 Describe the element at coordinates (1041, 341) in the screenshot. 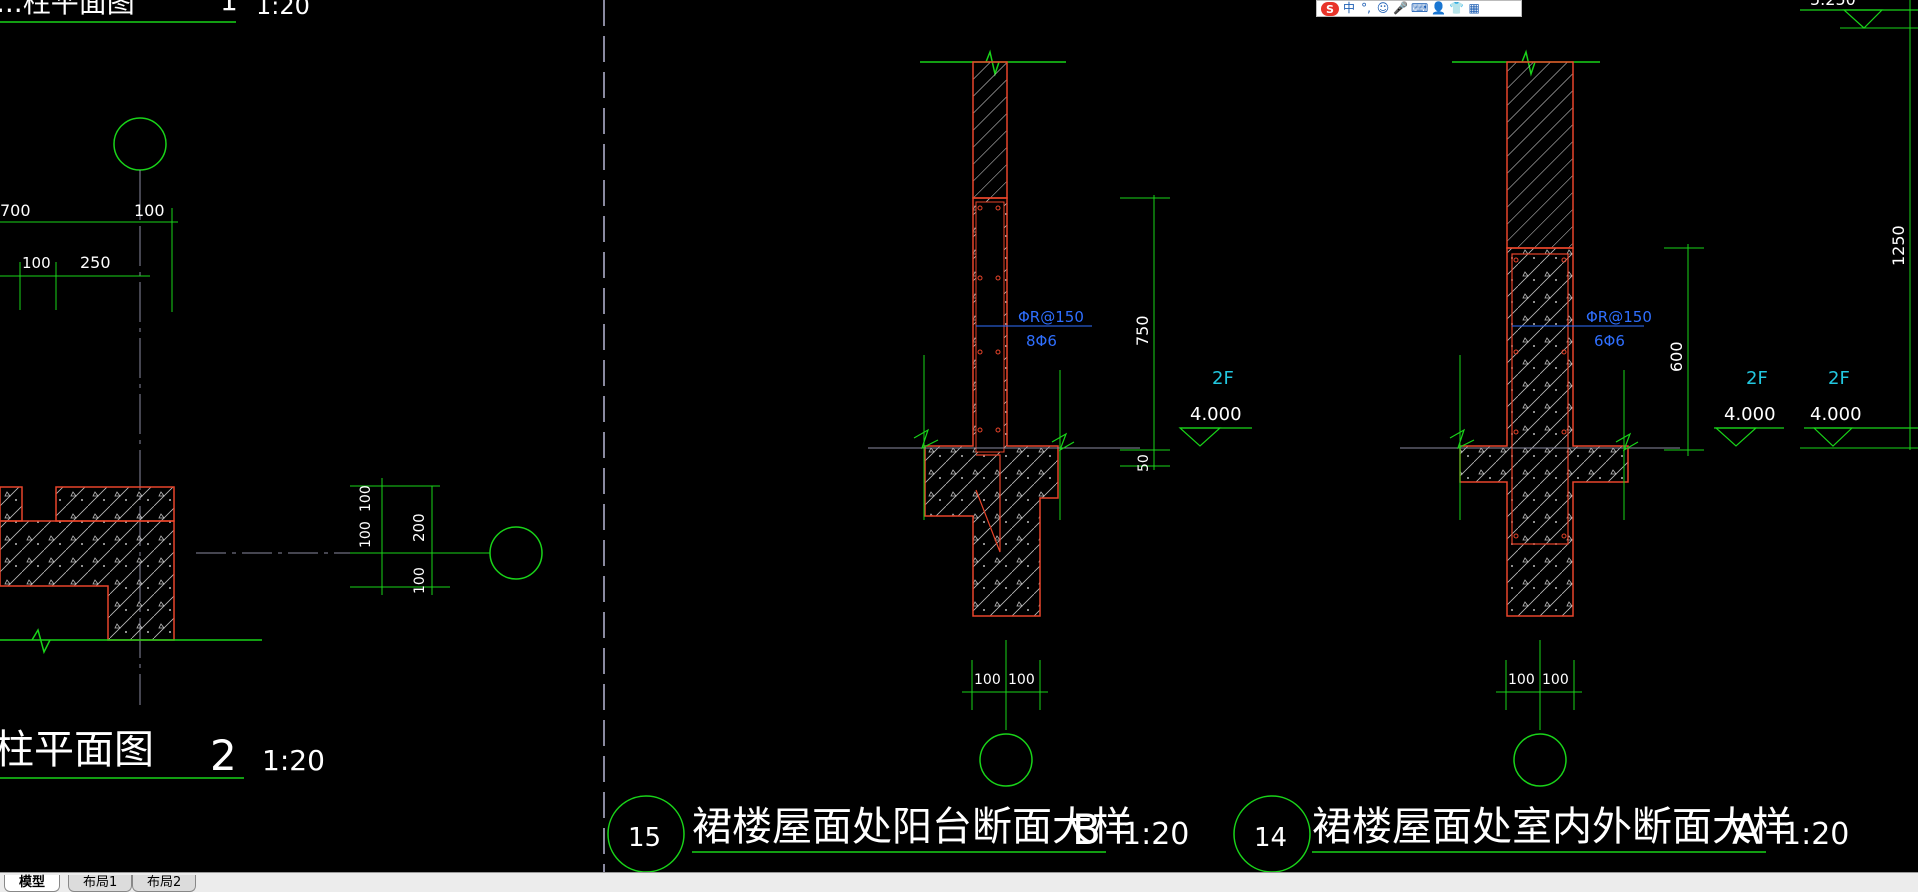

I see `rebar-label-b-bottom: 8Φ6` at that location.